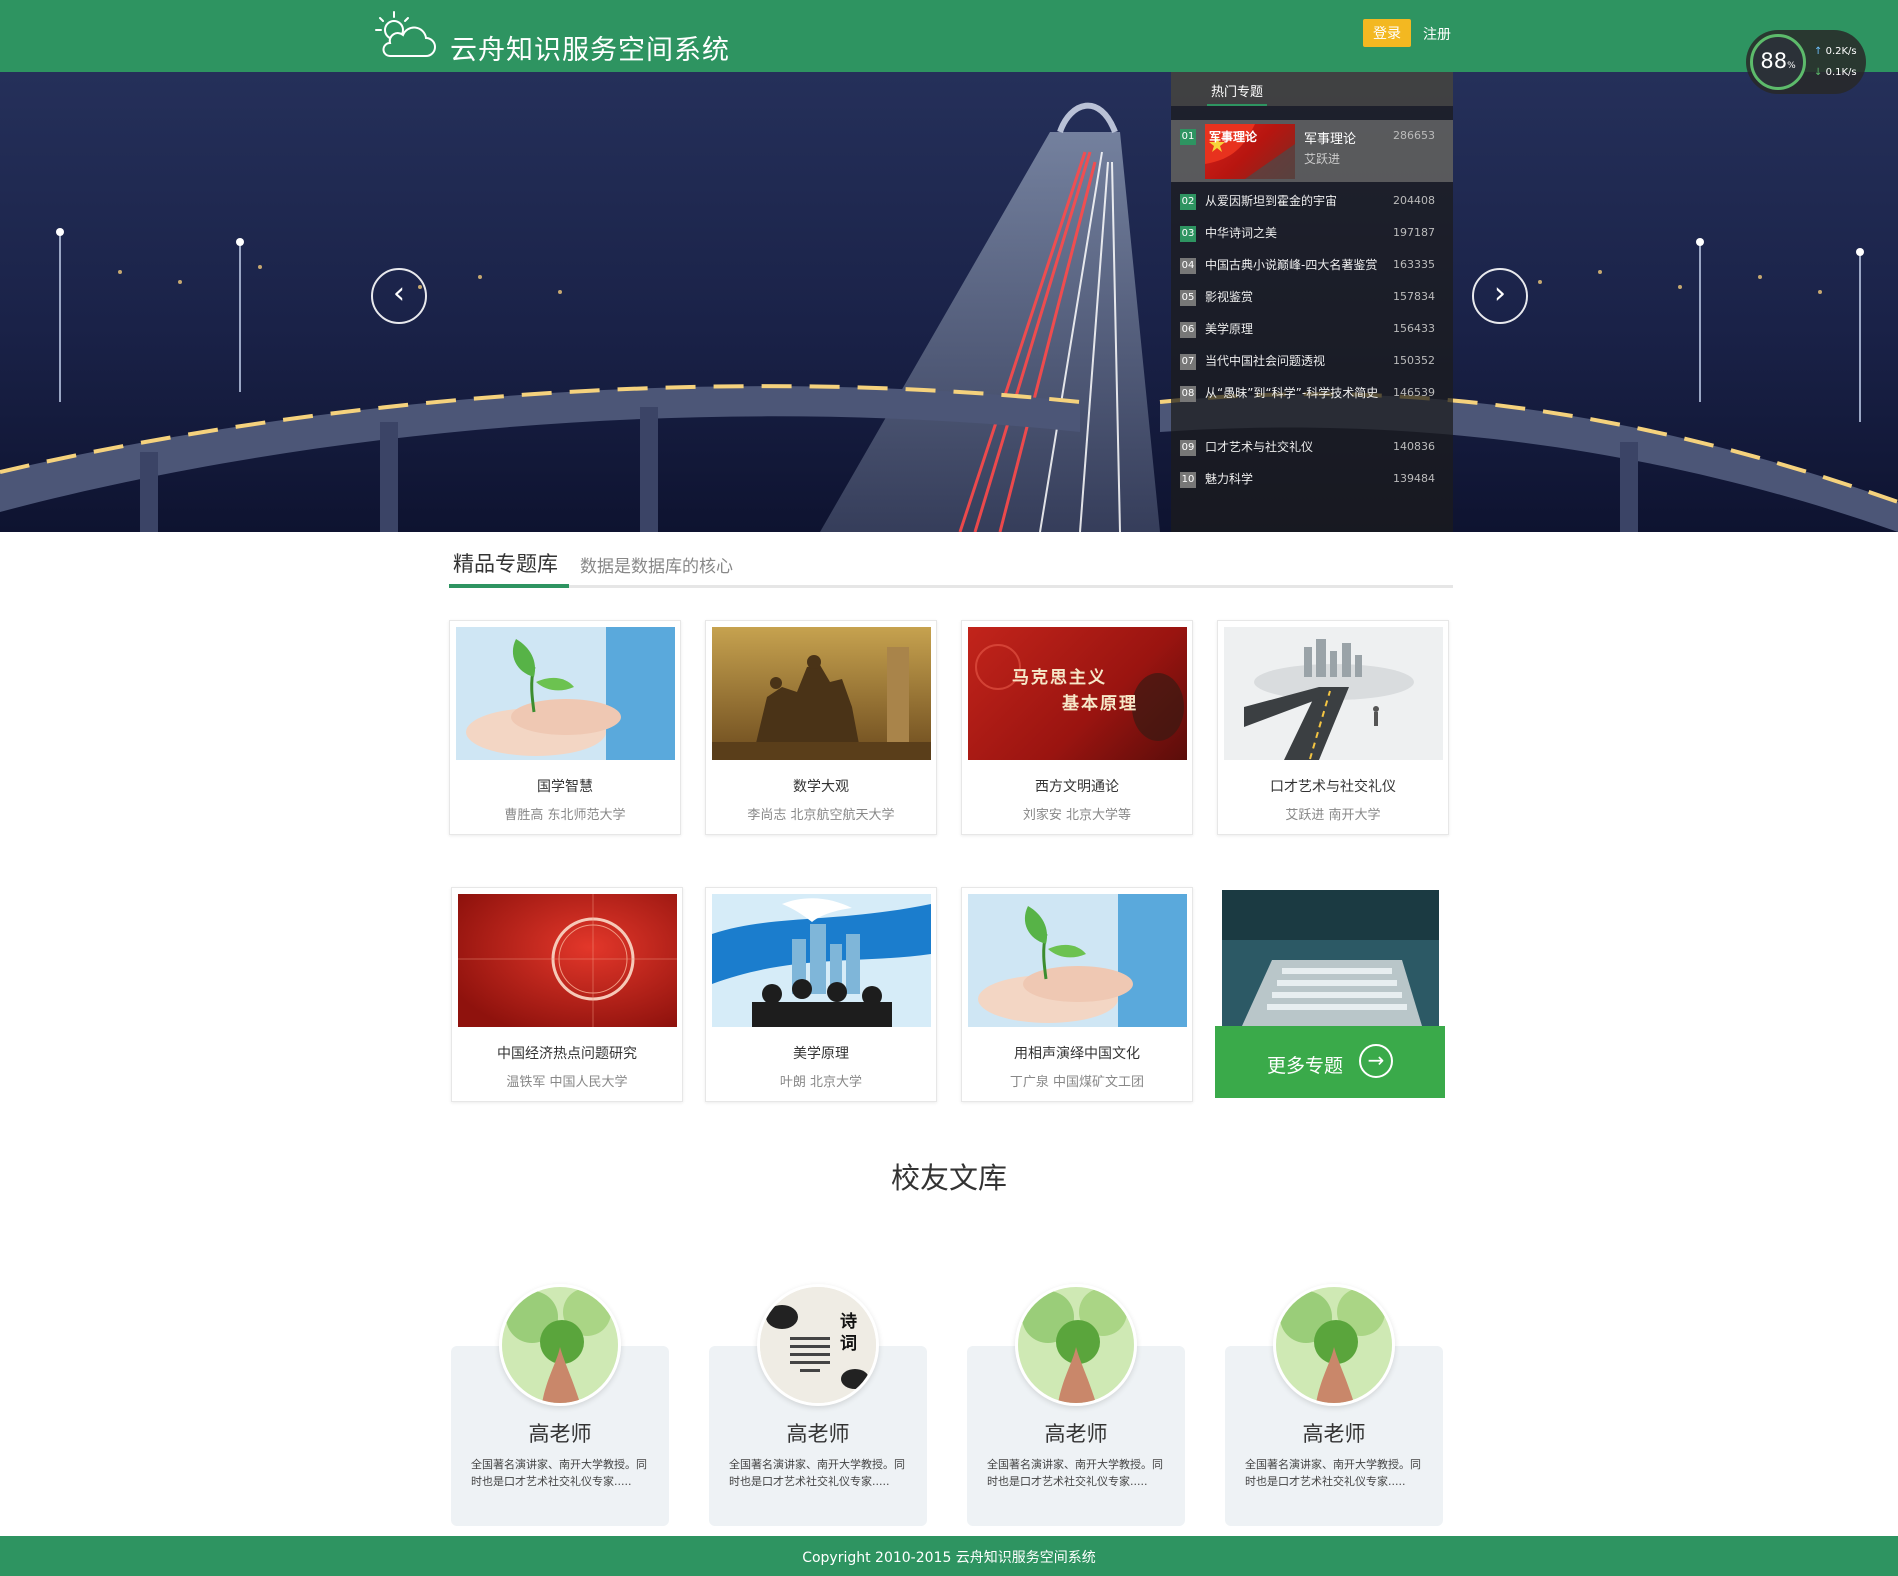  What do you see at coordinates (505, 563) in the screenshot?
I see `featured-section-title: 精品专题库` at bounding box center [505, 563].